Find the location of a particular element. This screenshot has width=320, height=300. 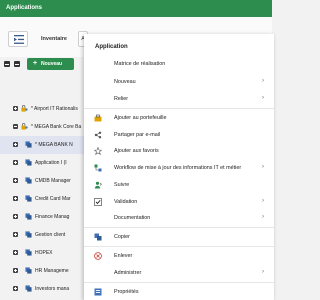

menu-item-label: Suivre is located at coordinates (122, 185).